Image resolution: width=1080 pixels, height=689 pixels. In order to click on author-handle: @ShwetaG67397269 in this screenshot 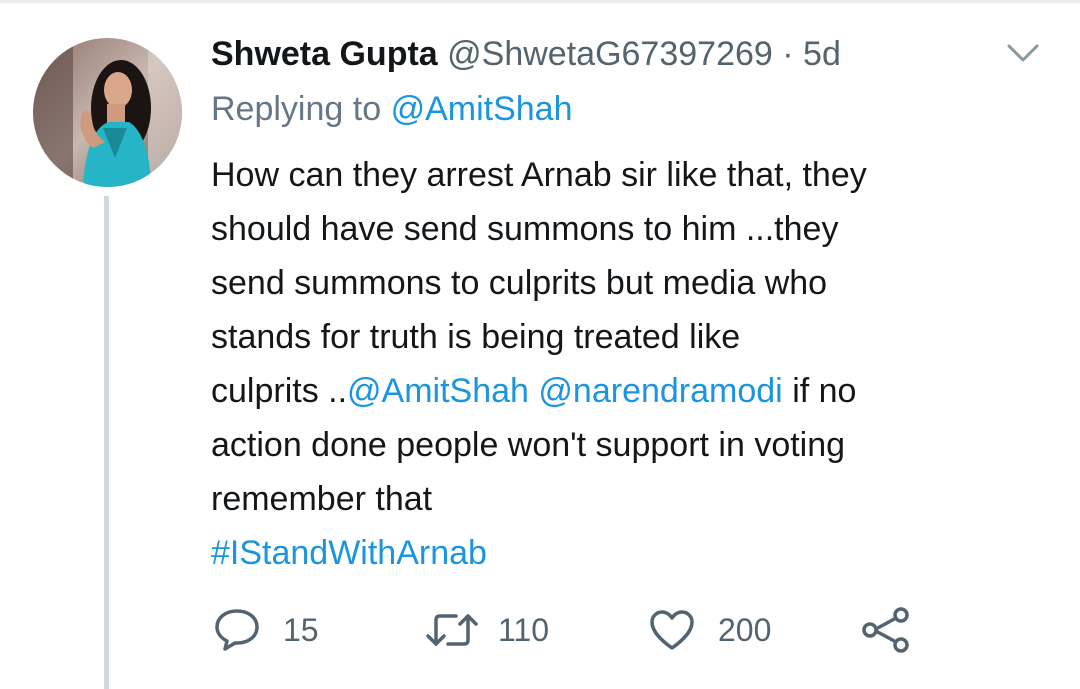, I will do `click(610, 54)`.